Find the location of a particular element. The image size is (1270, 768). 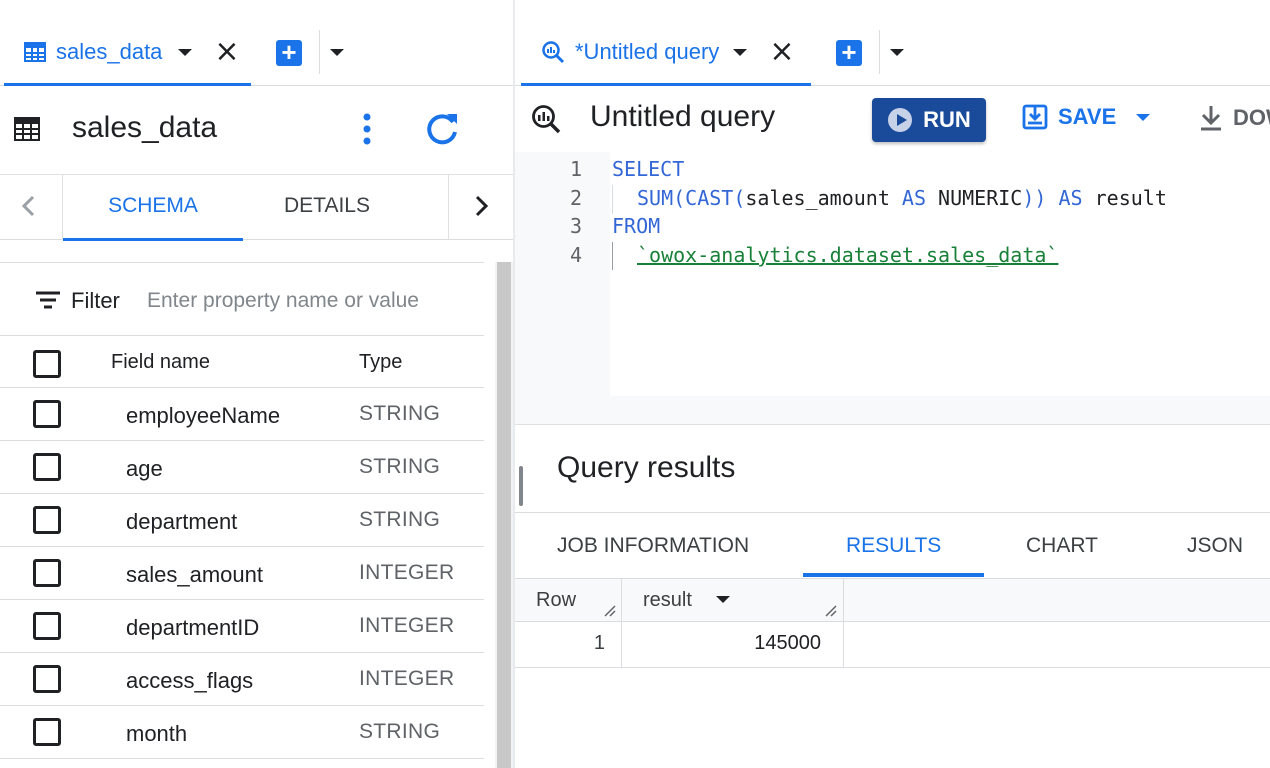

save-button: SAVE is located at coordinates (1086, 117).